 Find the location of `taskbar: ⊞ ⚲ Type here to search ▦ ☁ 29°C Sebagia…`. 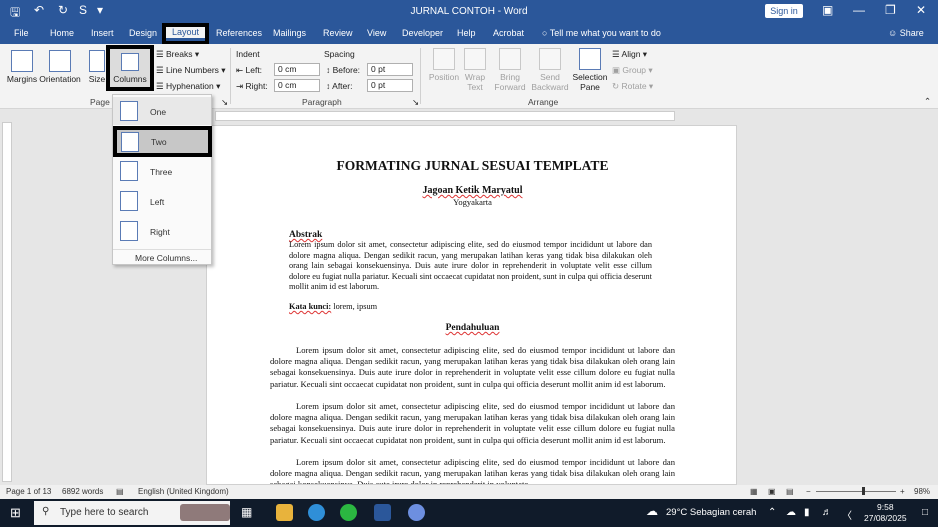

taskbar: ⊞ ⚲ Type here to search ▦ ☁ 29°C Sebagia… is located at coordinates (469, 513).